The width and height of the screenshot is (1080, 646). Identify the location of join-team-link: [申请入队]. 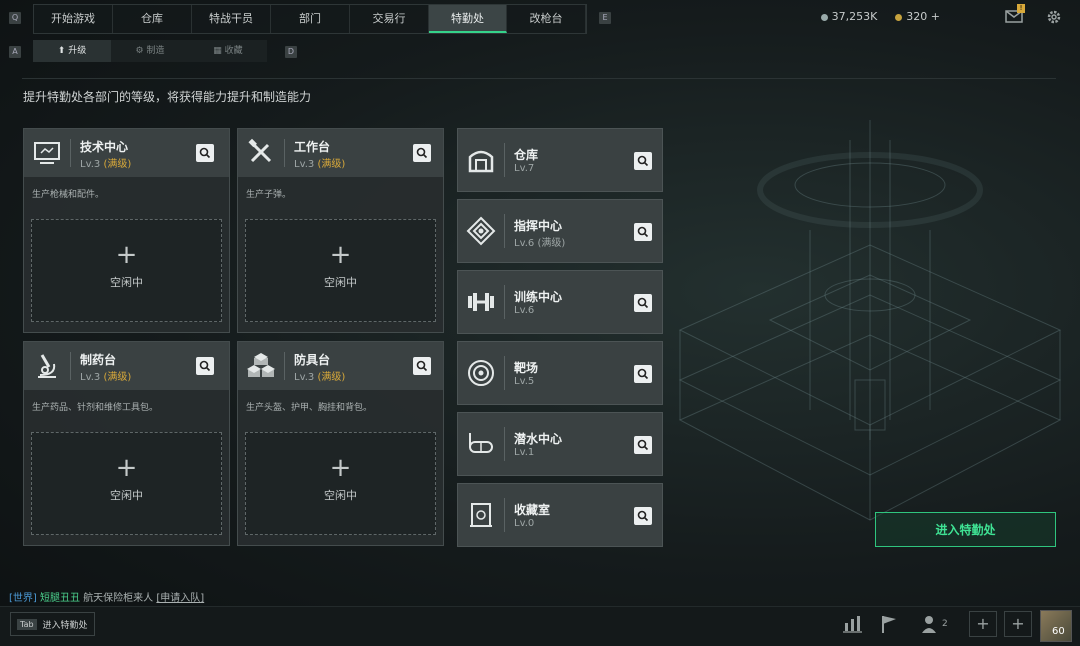
(180, 598).